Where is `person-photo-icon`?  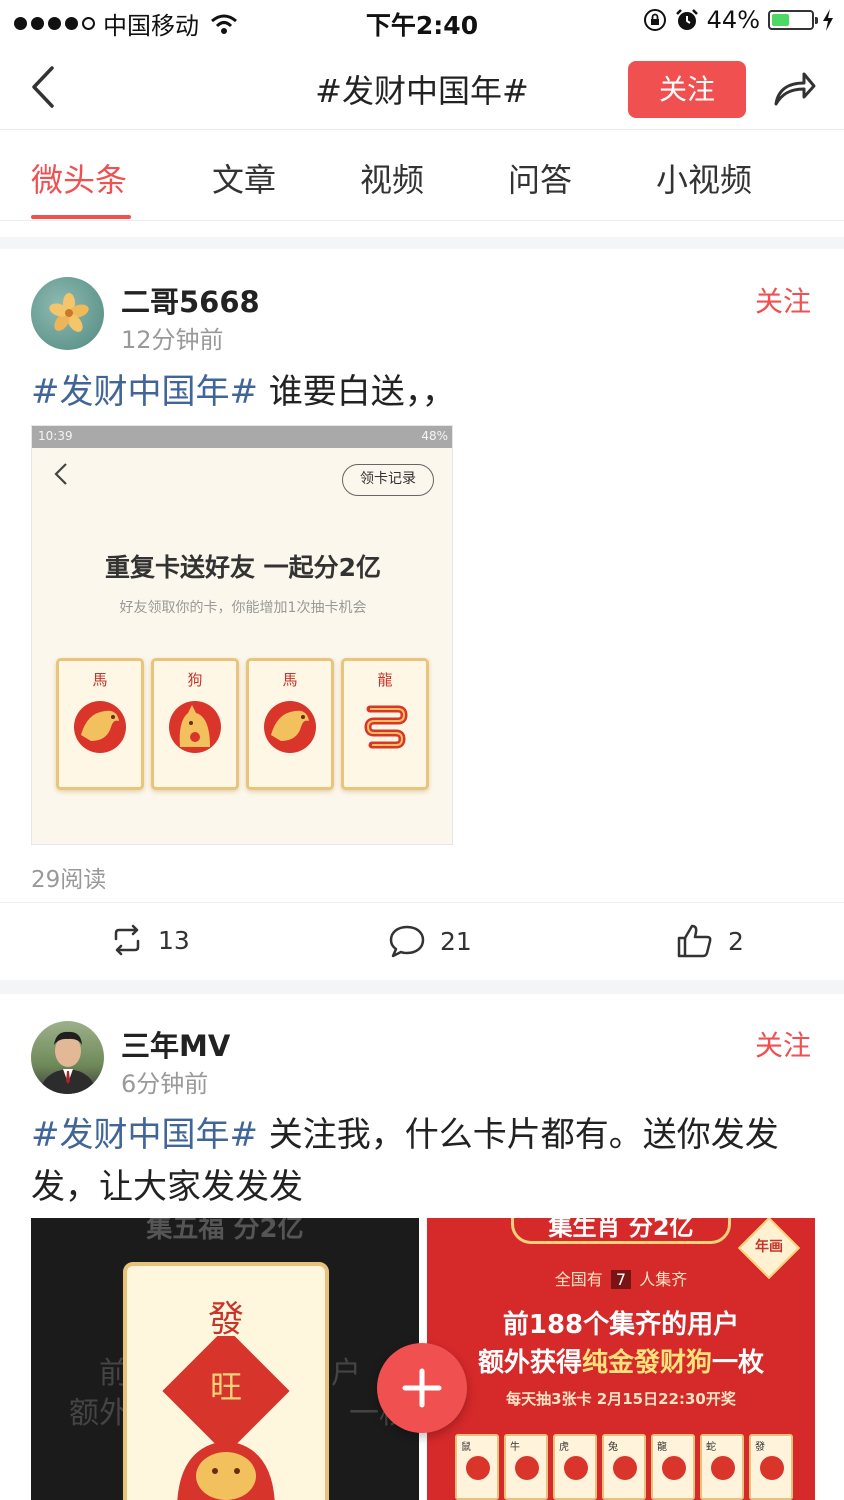
person-photo-icon is located at coordinates (68, 1062).